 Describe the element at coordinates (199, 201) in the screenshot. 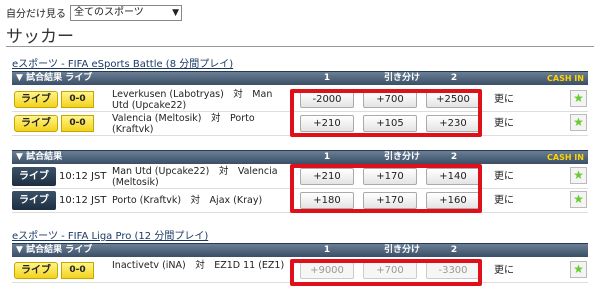

I see `match-name: Porto (Kraftvk) 対 Ajax (Kray)` at that location.